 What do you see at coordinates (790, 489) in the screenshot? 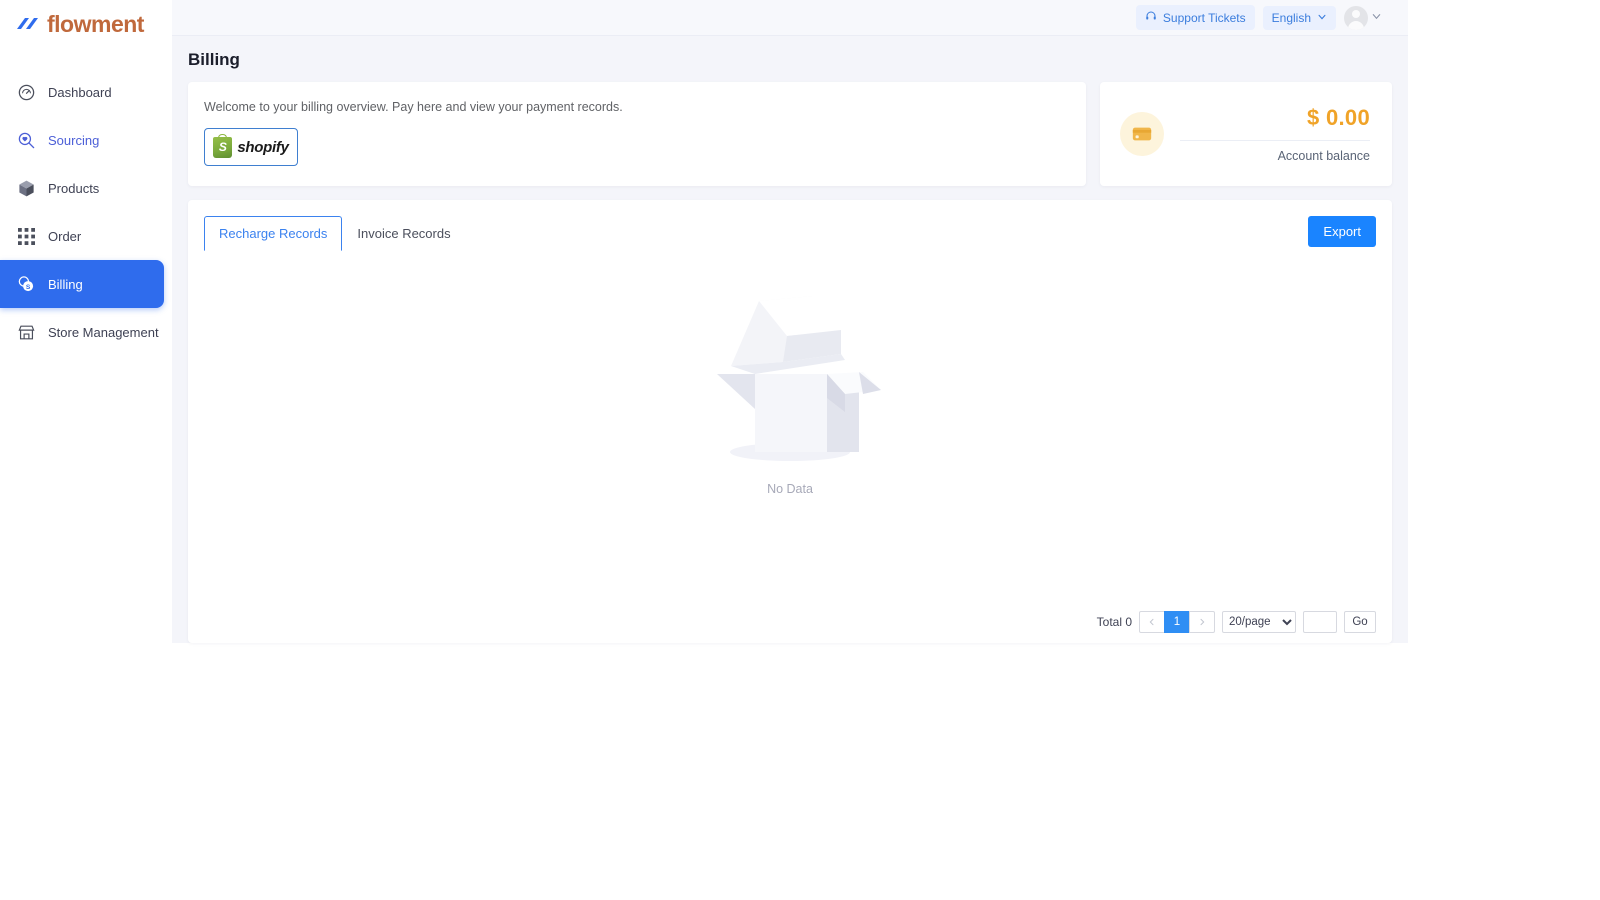
I see `empty-caption: No Data` at bounding box center [790, 489].